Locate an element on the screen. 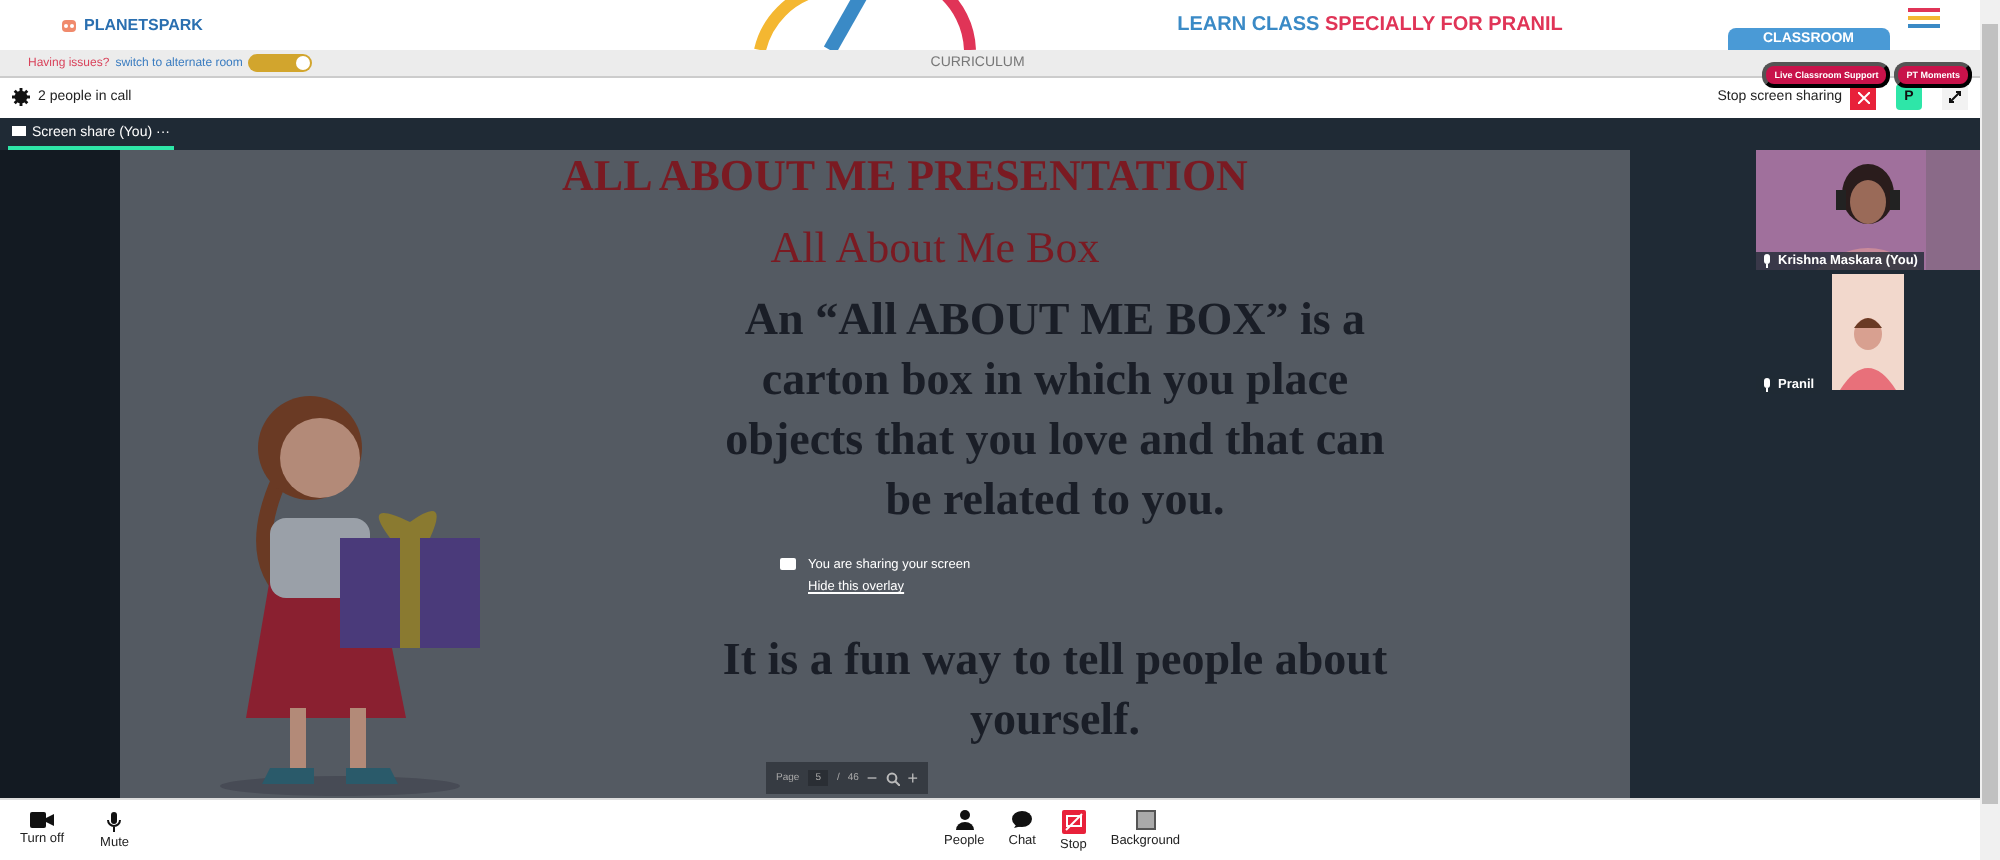  expand-icon is located at coordinates (1955, 97).